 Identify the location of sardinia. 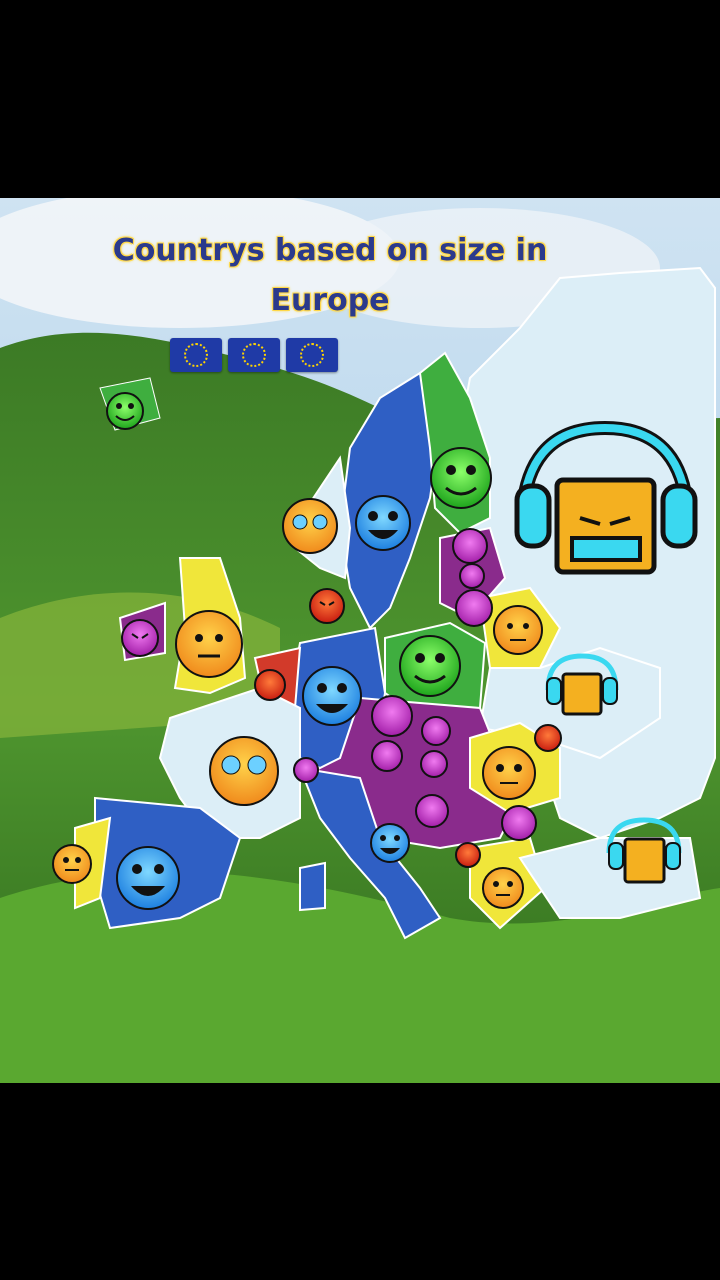
(312, 886).